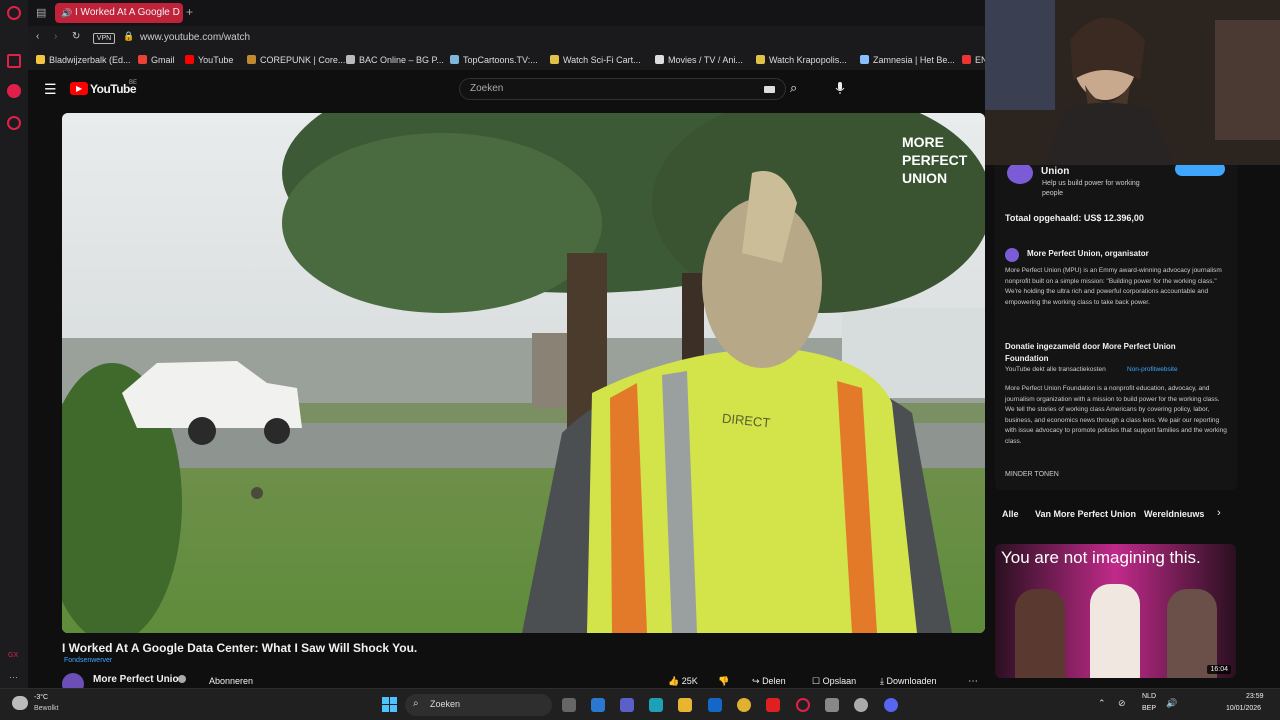 The image size is (1280, 720). I want to click on discord-icon, so click(891, 705).